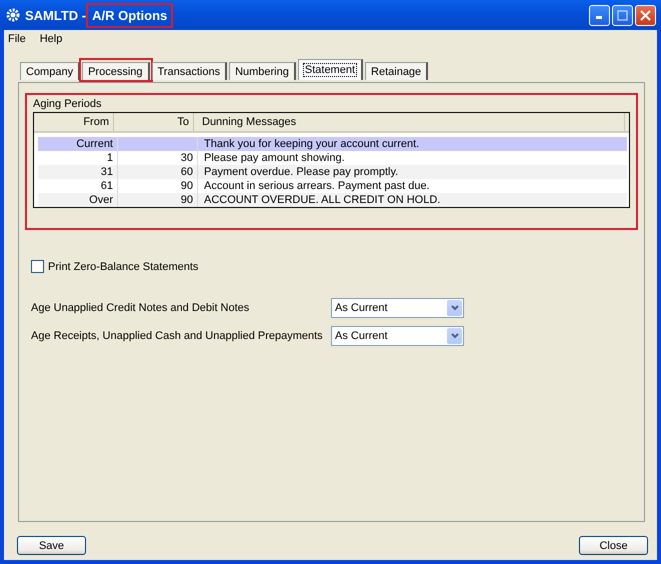 This screenshot has height=564, width=661. I want to click on gear-icon, so click(13, 15).